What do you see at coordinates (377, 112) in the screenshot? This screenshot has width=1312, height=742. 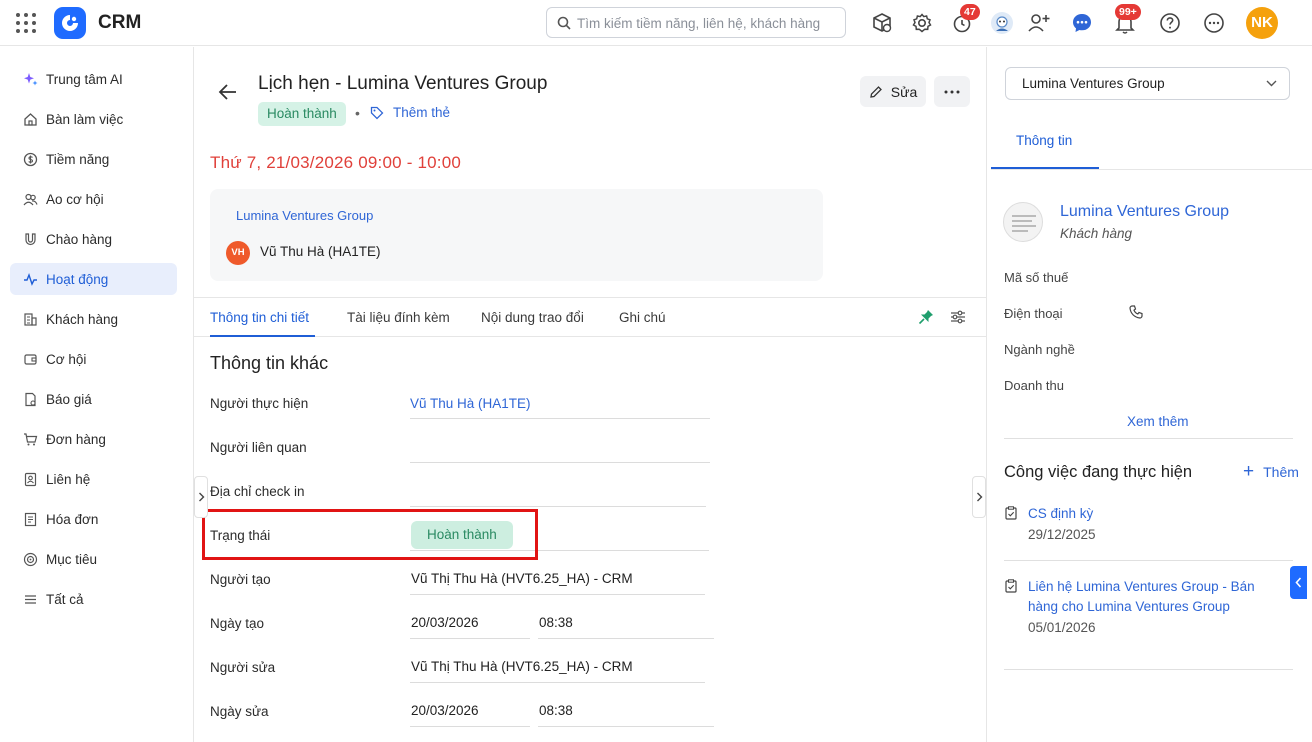 I see `tag-icon` at bounding box center [377, 112].